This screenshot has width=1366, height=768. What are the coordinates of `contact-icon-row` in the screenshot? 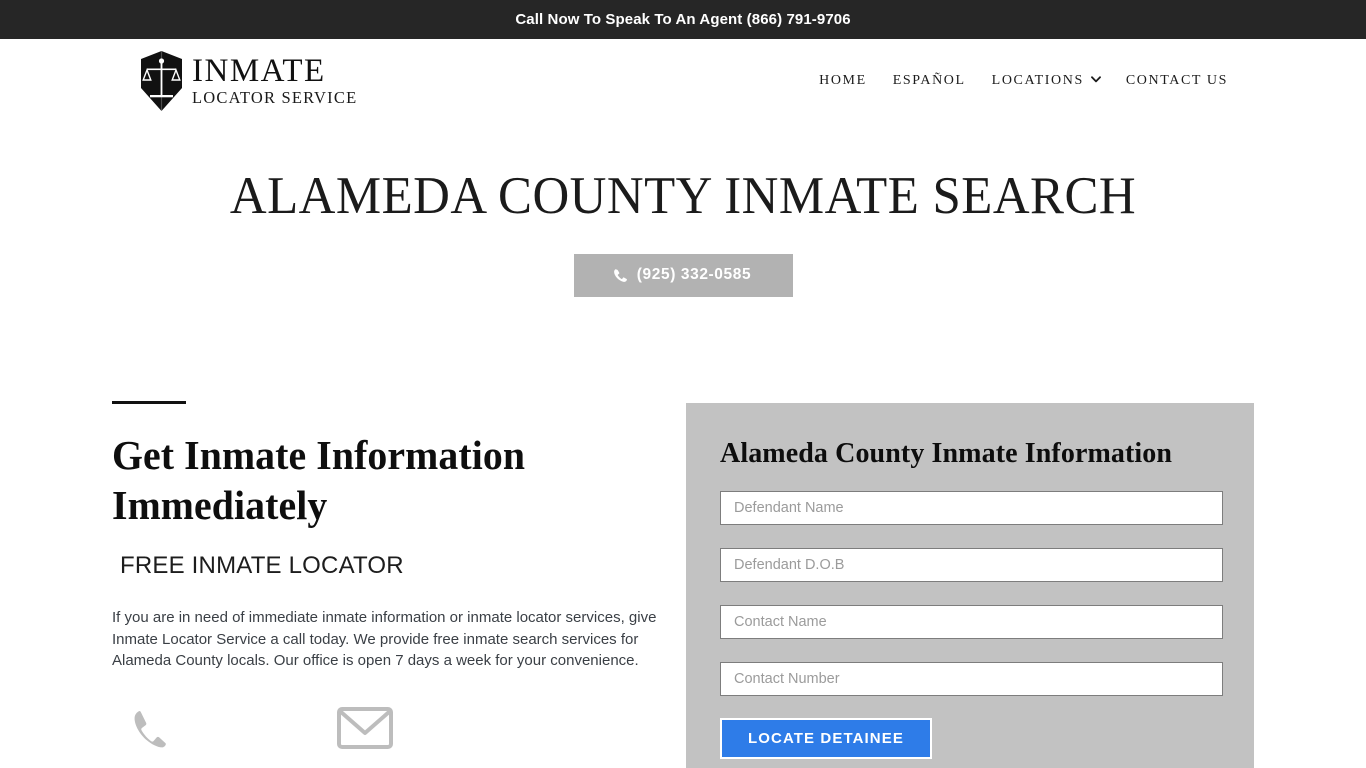 It's located at (392, 730).